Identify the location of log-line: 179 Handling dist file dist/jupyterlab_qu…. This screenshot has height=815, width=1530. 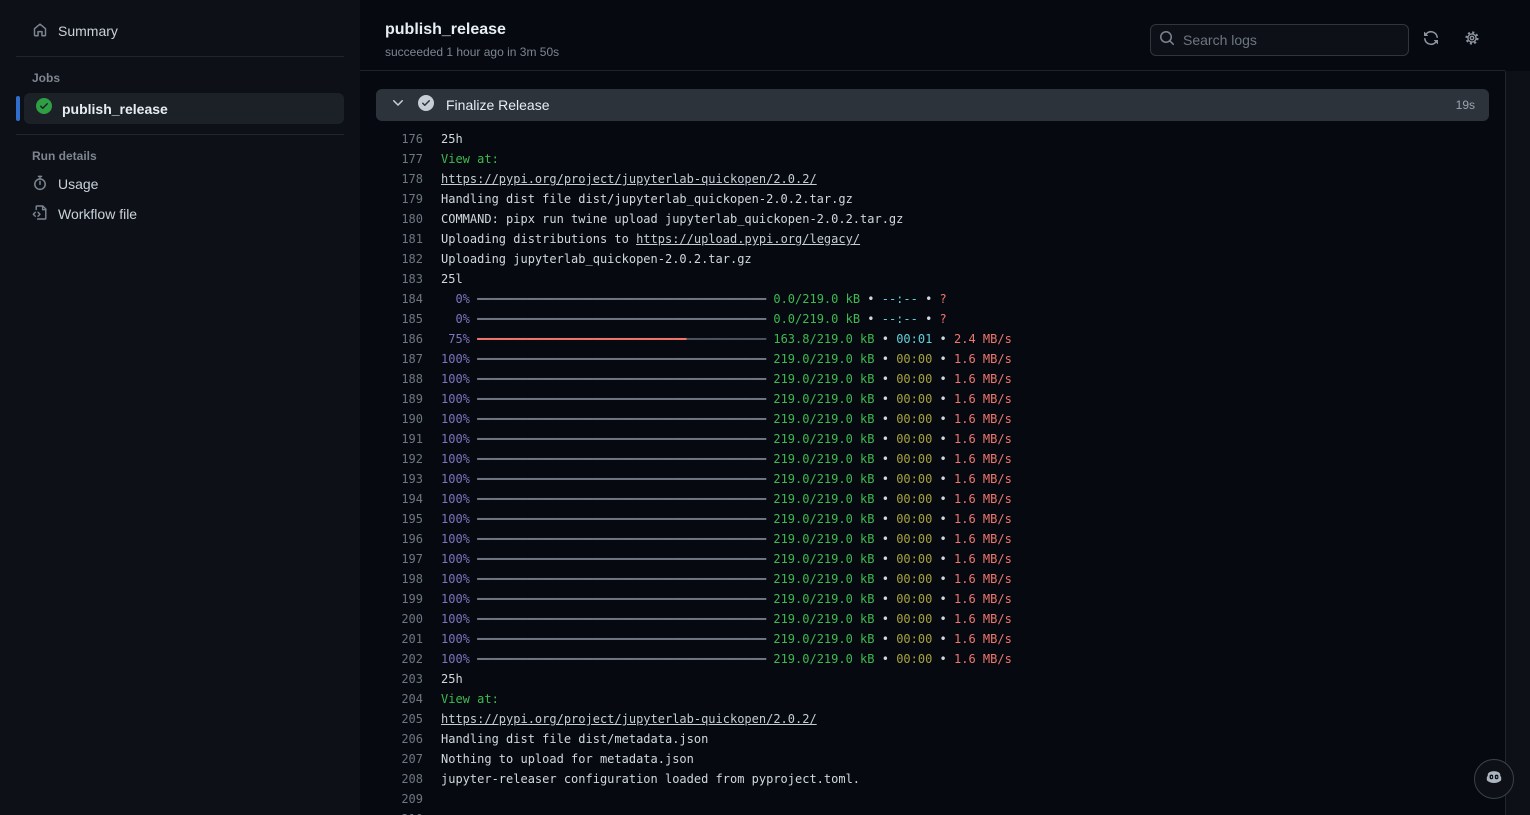
(932, 199).